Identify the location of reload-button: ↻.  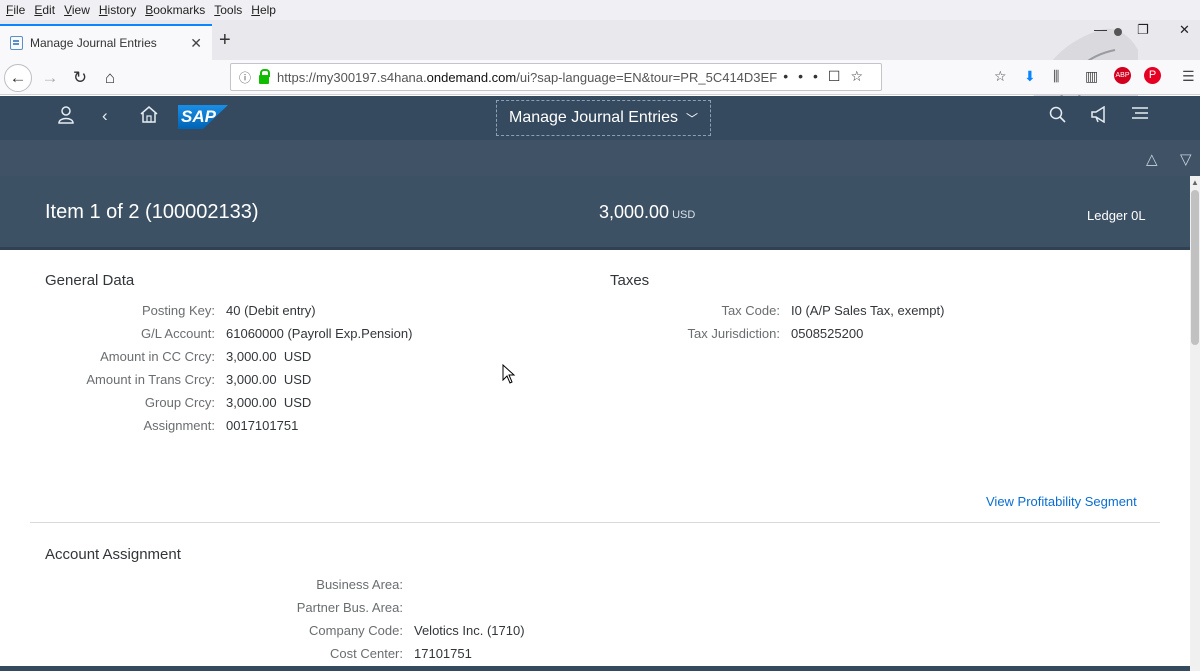
(80, 78).